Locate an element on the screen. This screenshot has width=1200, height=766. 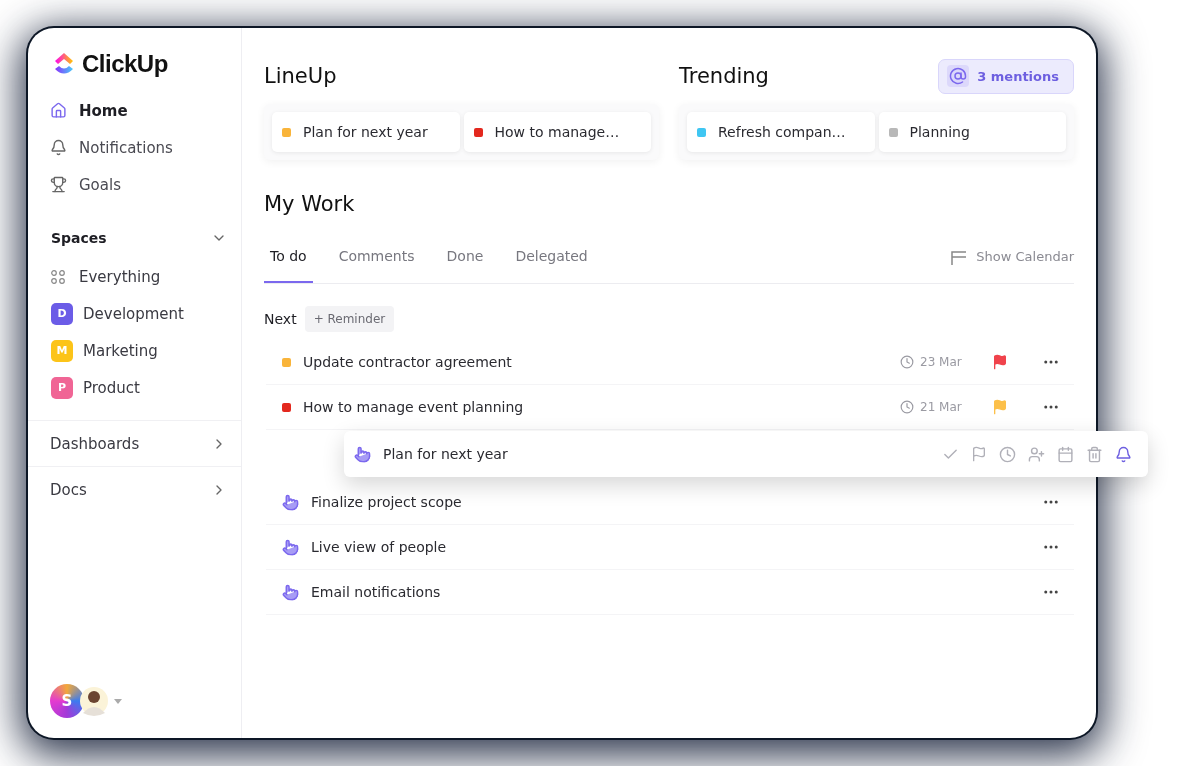
task-name: How to manage event planning is located at coordinates (414, 407).